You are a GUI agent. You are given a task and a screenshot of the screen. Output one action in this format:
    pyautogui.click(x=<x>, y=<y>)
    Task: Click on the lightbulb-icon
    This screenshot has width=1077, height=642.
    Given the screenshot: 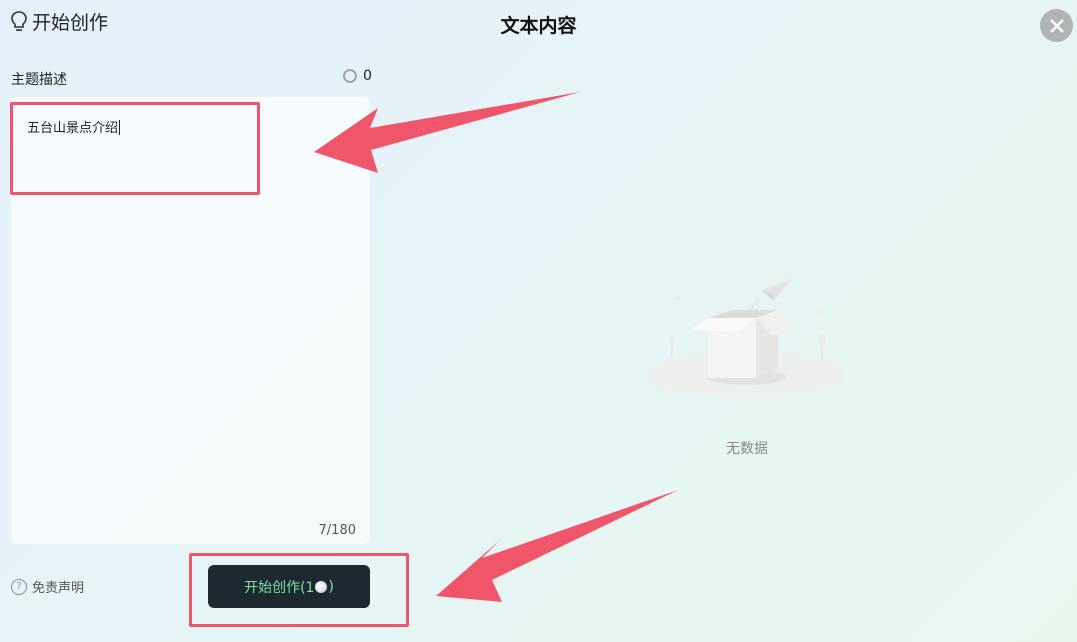 What is the action you would take?
    pyautogui.click(x=19, y=20)
    